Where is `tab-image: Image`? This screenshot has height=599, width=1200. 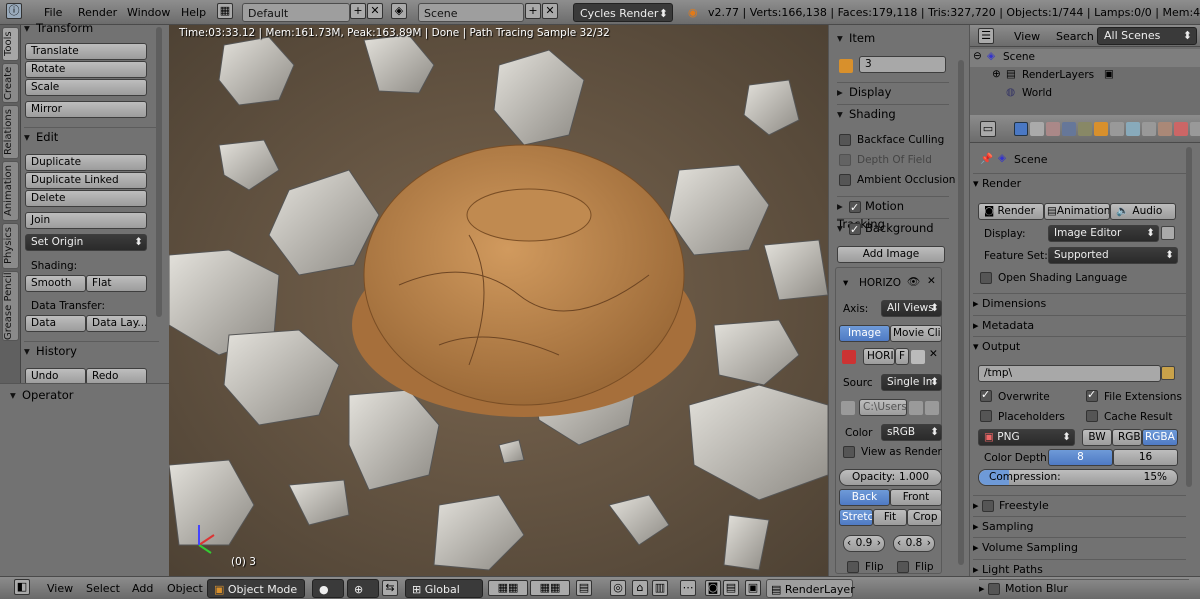 tab-image: Image is located at coordinates (864, 333).